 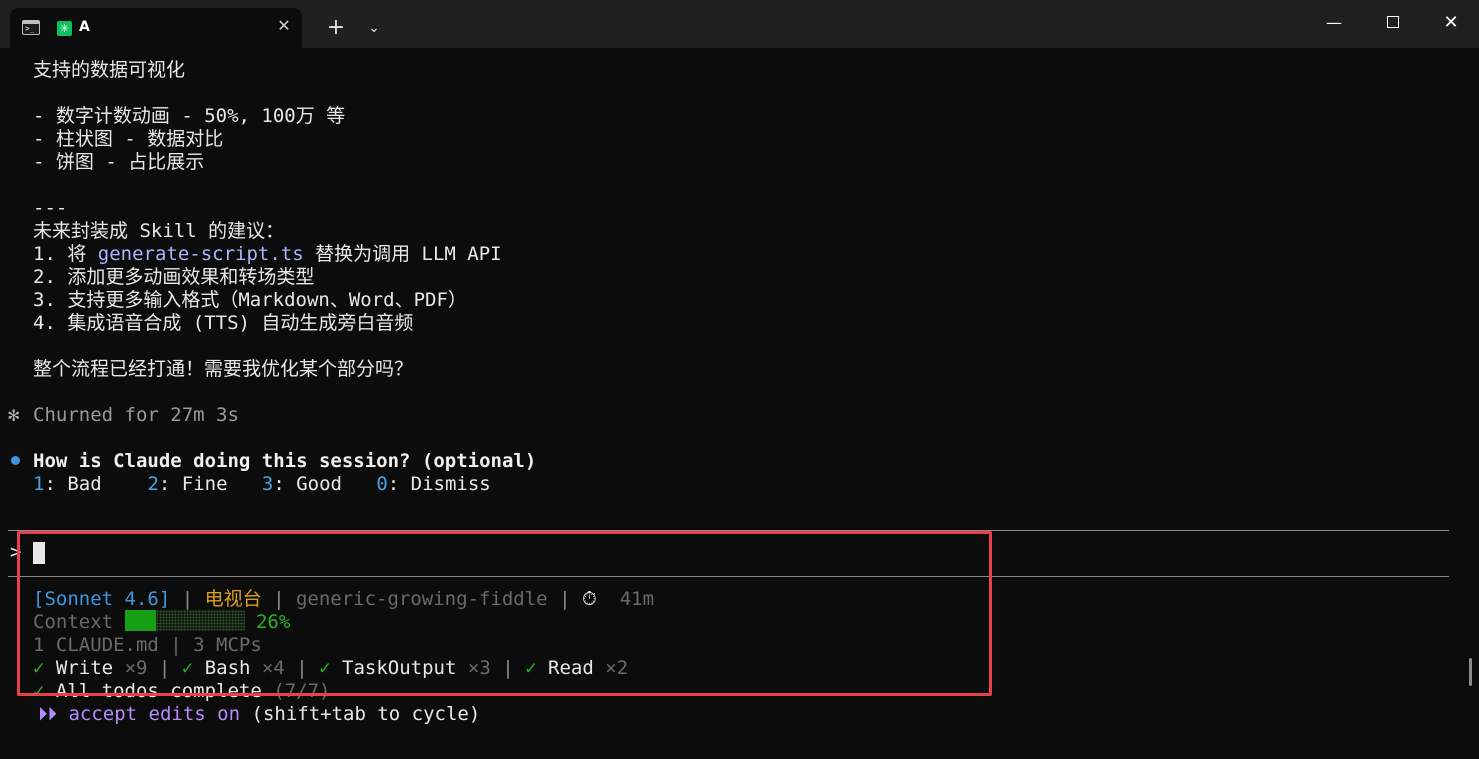 I want to click on highlight-box, so click(x=504, y=613).